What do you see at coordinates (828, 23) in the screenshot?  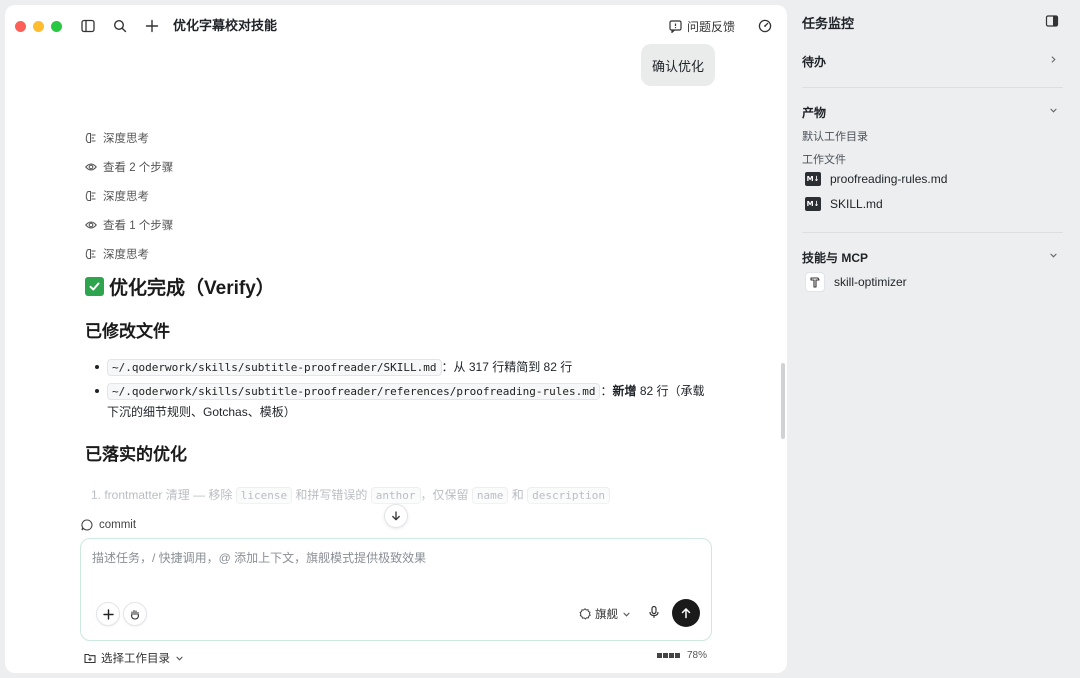 I see `panel-title: 任务监控` at bounding box center [828, 23].